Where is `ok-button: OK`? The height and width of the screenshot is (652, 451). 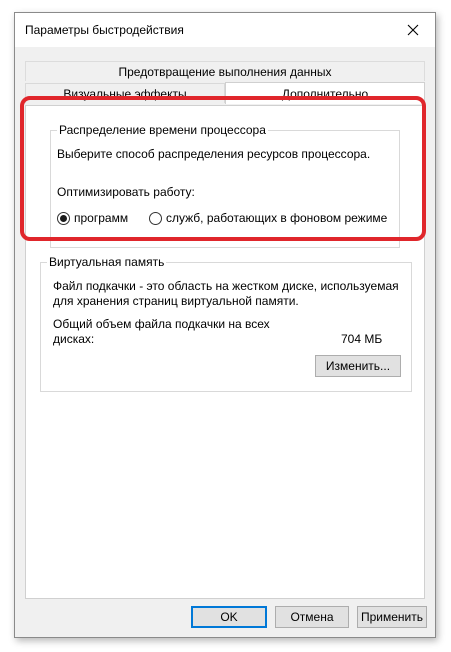 ok-button: OK is located at coordinates (229, 617).